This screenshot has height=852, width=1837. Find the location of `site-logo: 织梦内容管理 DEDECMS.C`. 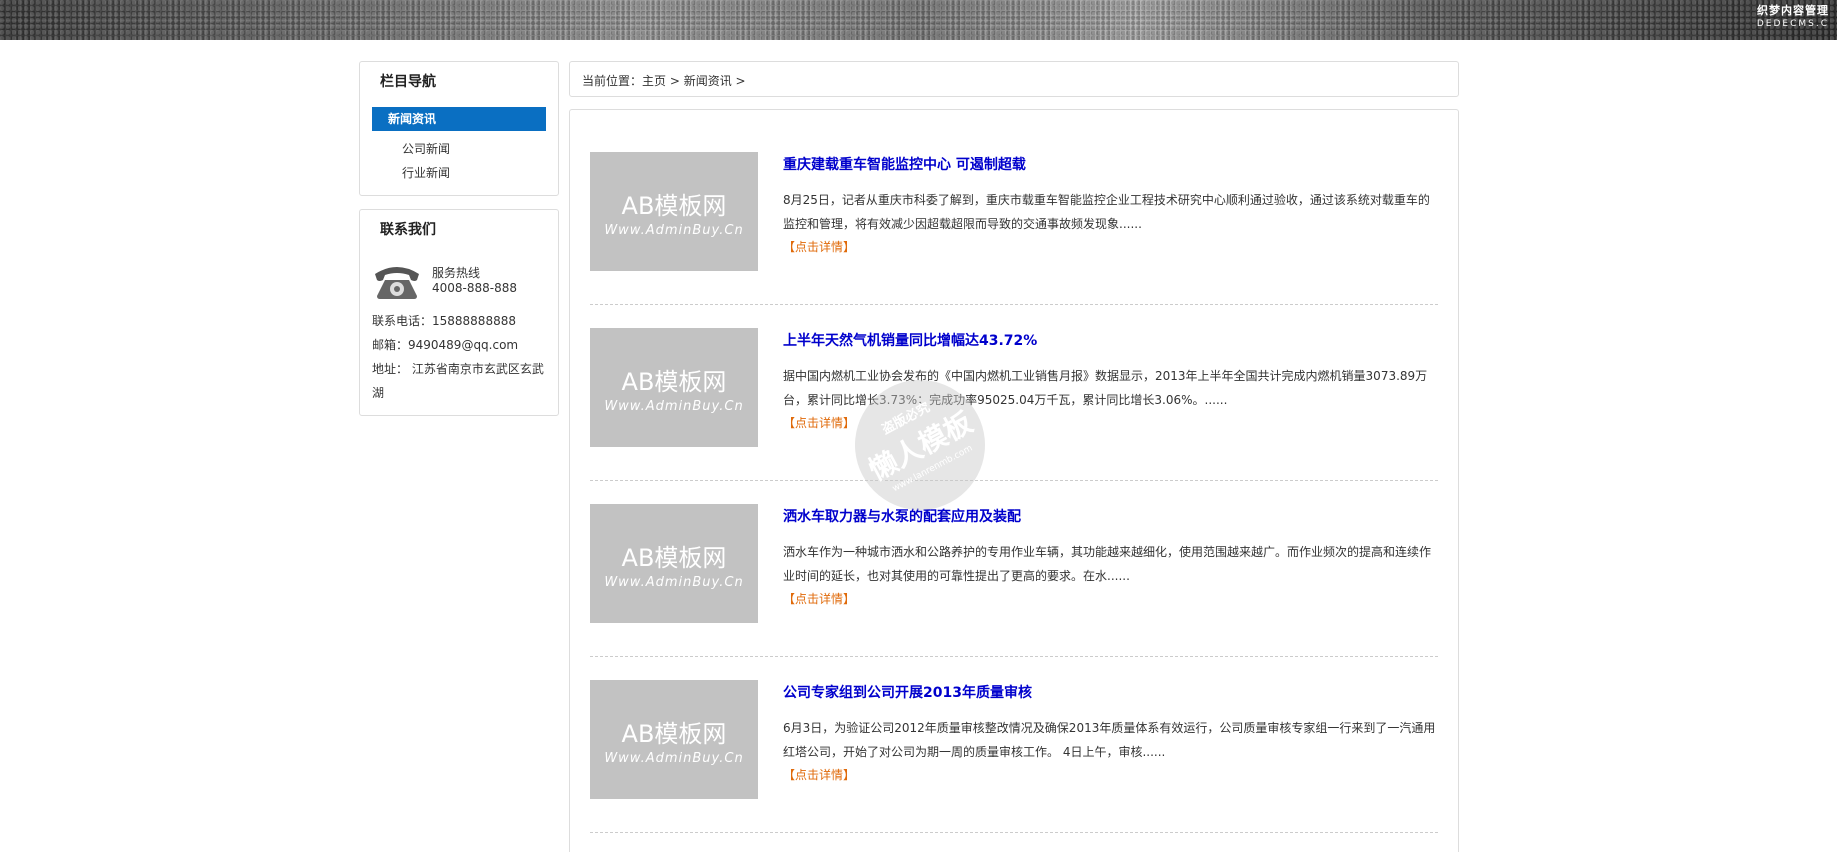

site-logo: 织梦内容管理 DEDECMS.C is located at coordinates (1793, 17).